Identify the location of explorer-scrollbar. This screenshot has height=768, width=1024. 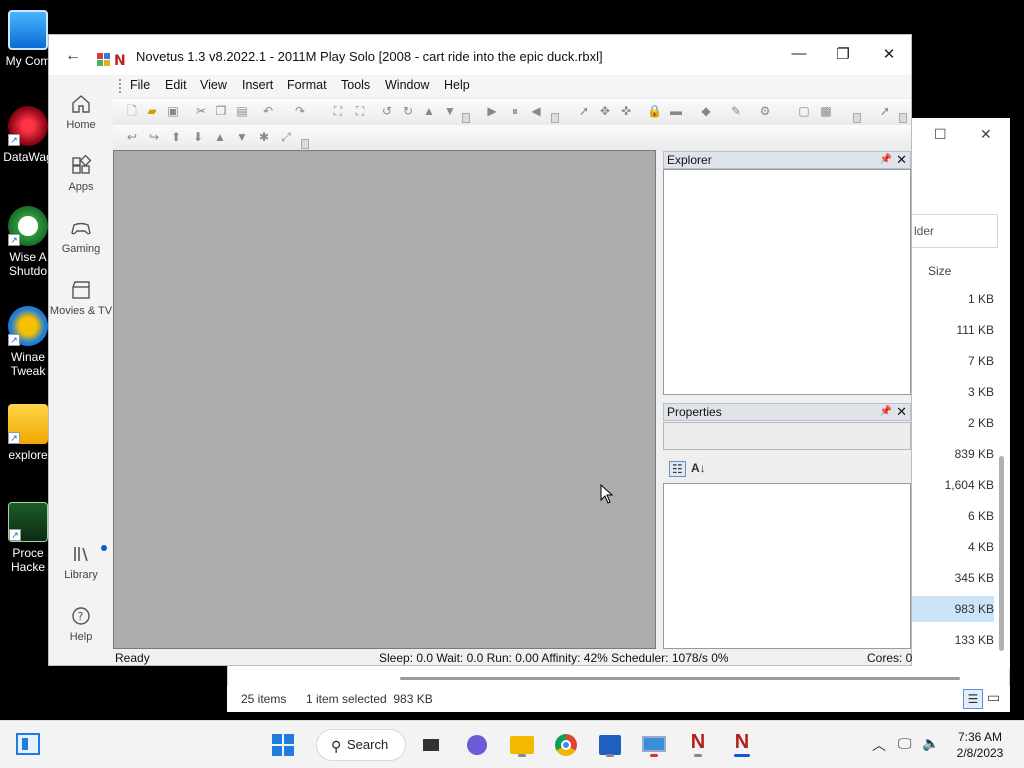
(1001, 553).